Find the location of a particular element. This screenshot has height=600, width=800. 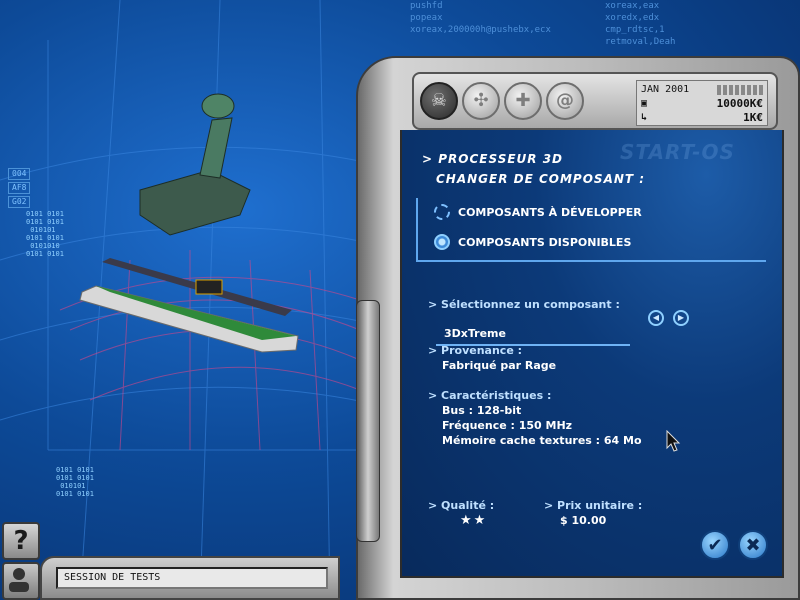

skull-icon: ☠ is located at coordinates (439, 101).